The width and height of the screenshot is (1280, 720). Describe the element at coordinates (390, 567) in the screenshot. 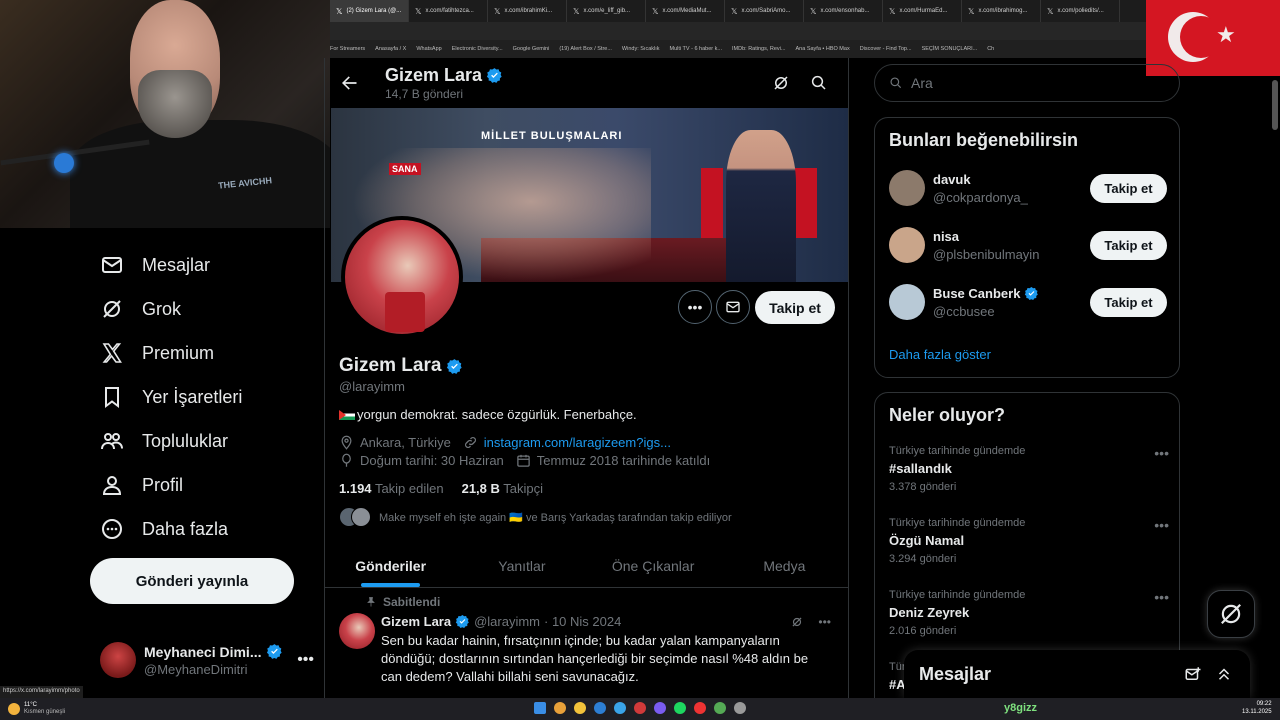

I see `tab-gönderiler: Gönderiler` at that location.